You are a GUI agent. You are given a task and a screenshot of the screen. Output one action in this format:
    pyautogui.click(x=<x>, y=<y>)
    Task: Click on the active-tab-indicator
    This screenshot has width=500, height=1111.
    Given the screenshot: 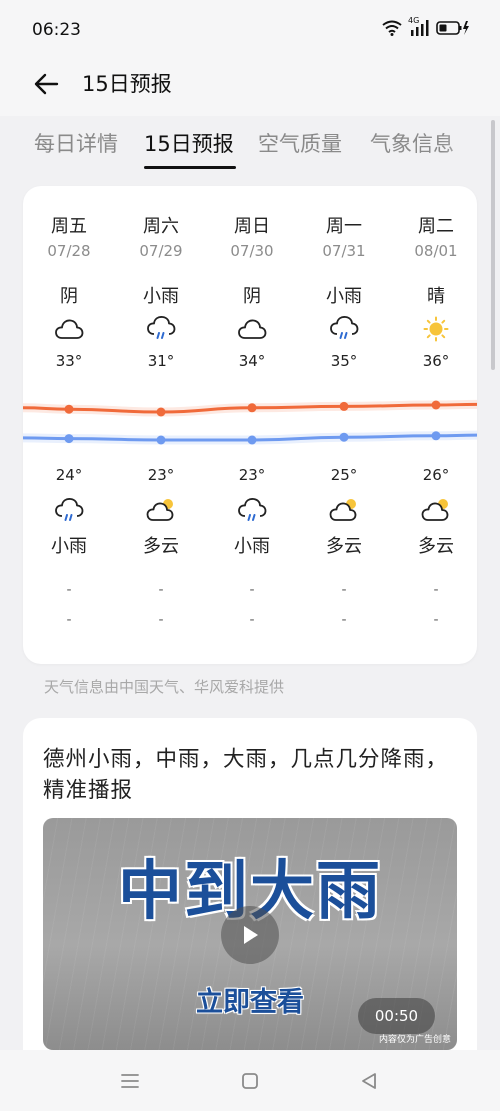 What is the action you would take?
    pyautogui.click(x=190, y=167)
    